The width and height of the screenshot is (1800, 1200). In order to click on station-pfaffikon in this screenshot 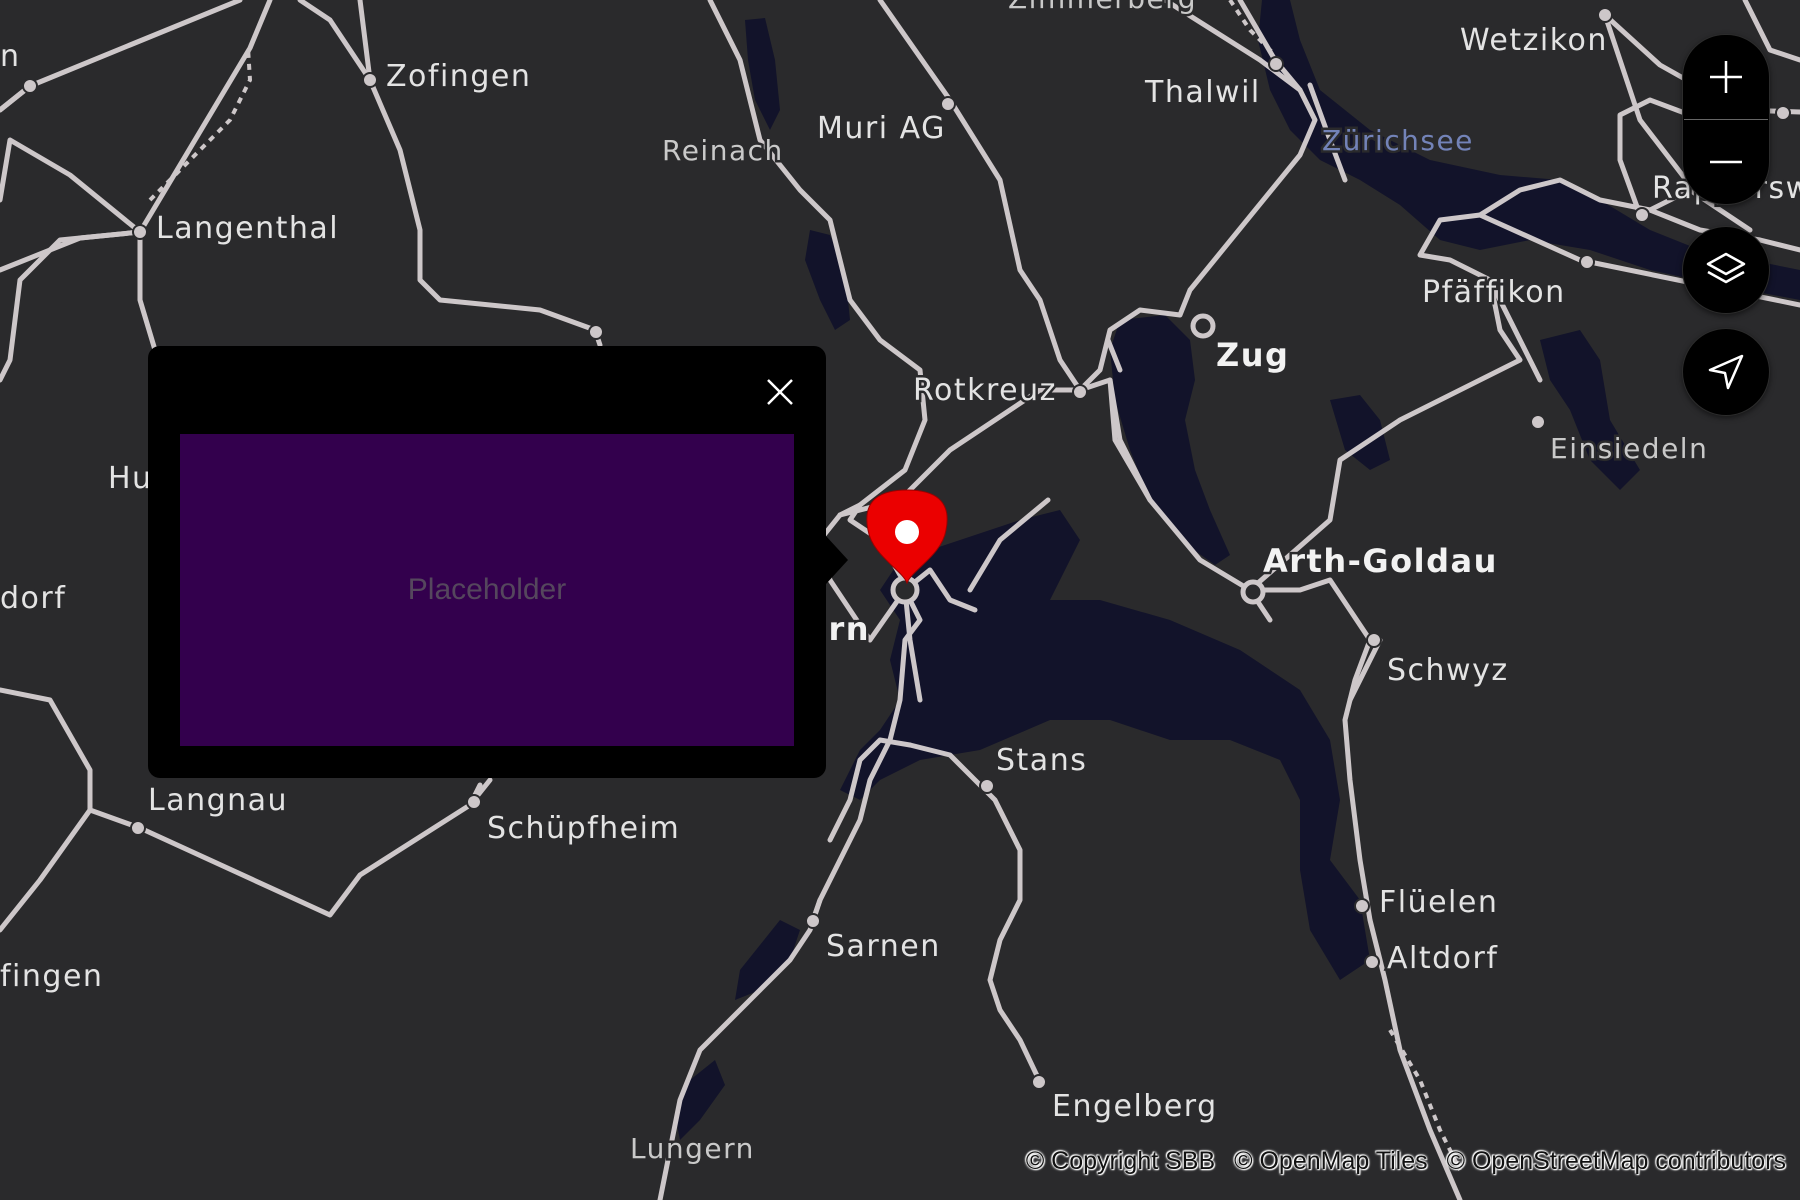, I will do `click(1587, 262)`.